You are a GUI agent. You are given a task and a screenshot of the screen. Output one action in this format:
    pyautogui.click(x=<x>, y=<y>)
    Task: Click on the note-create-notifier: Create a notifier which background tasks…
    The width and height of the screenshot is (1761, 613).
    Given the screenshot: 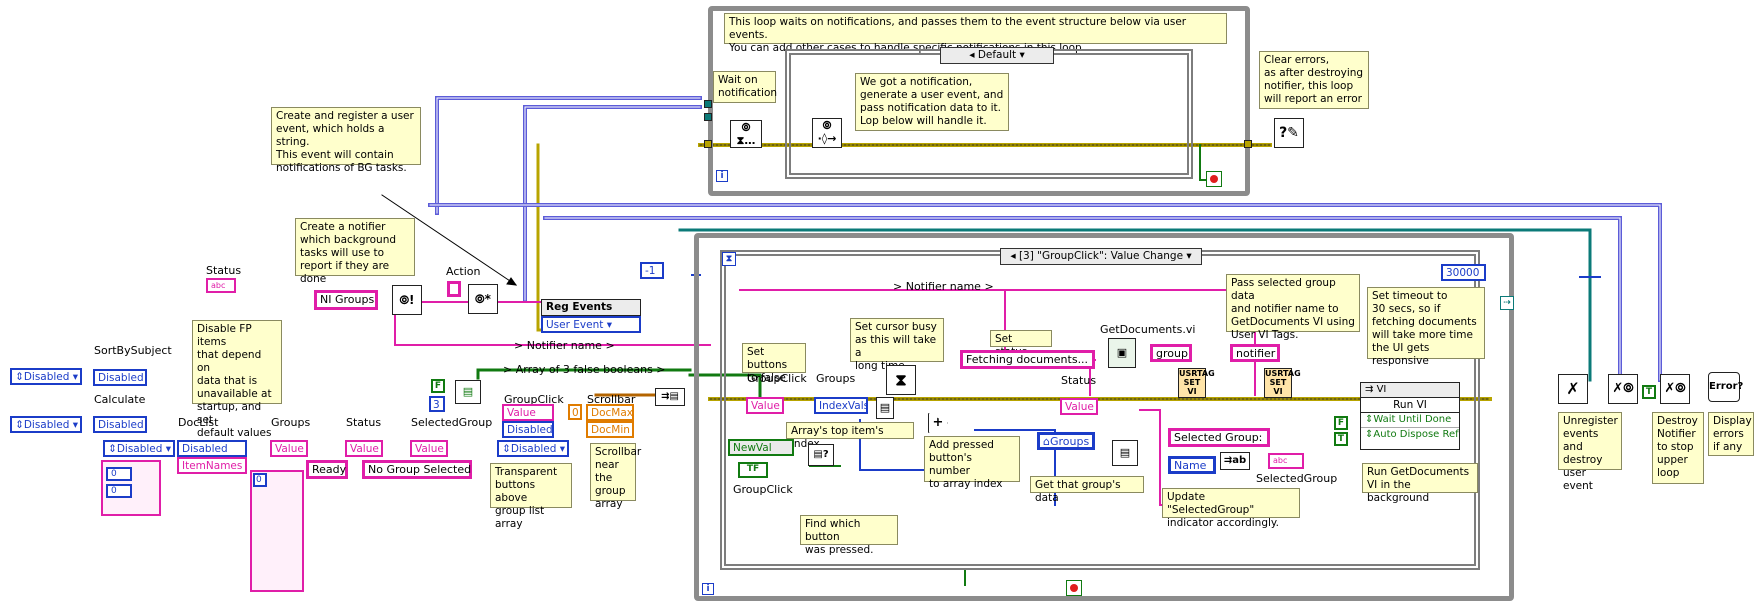 What is the action you would take?
    pyautogui.click(x=355, y=251)
    